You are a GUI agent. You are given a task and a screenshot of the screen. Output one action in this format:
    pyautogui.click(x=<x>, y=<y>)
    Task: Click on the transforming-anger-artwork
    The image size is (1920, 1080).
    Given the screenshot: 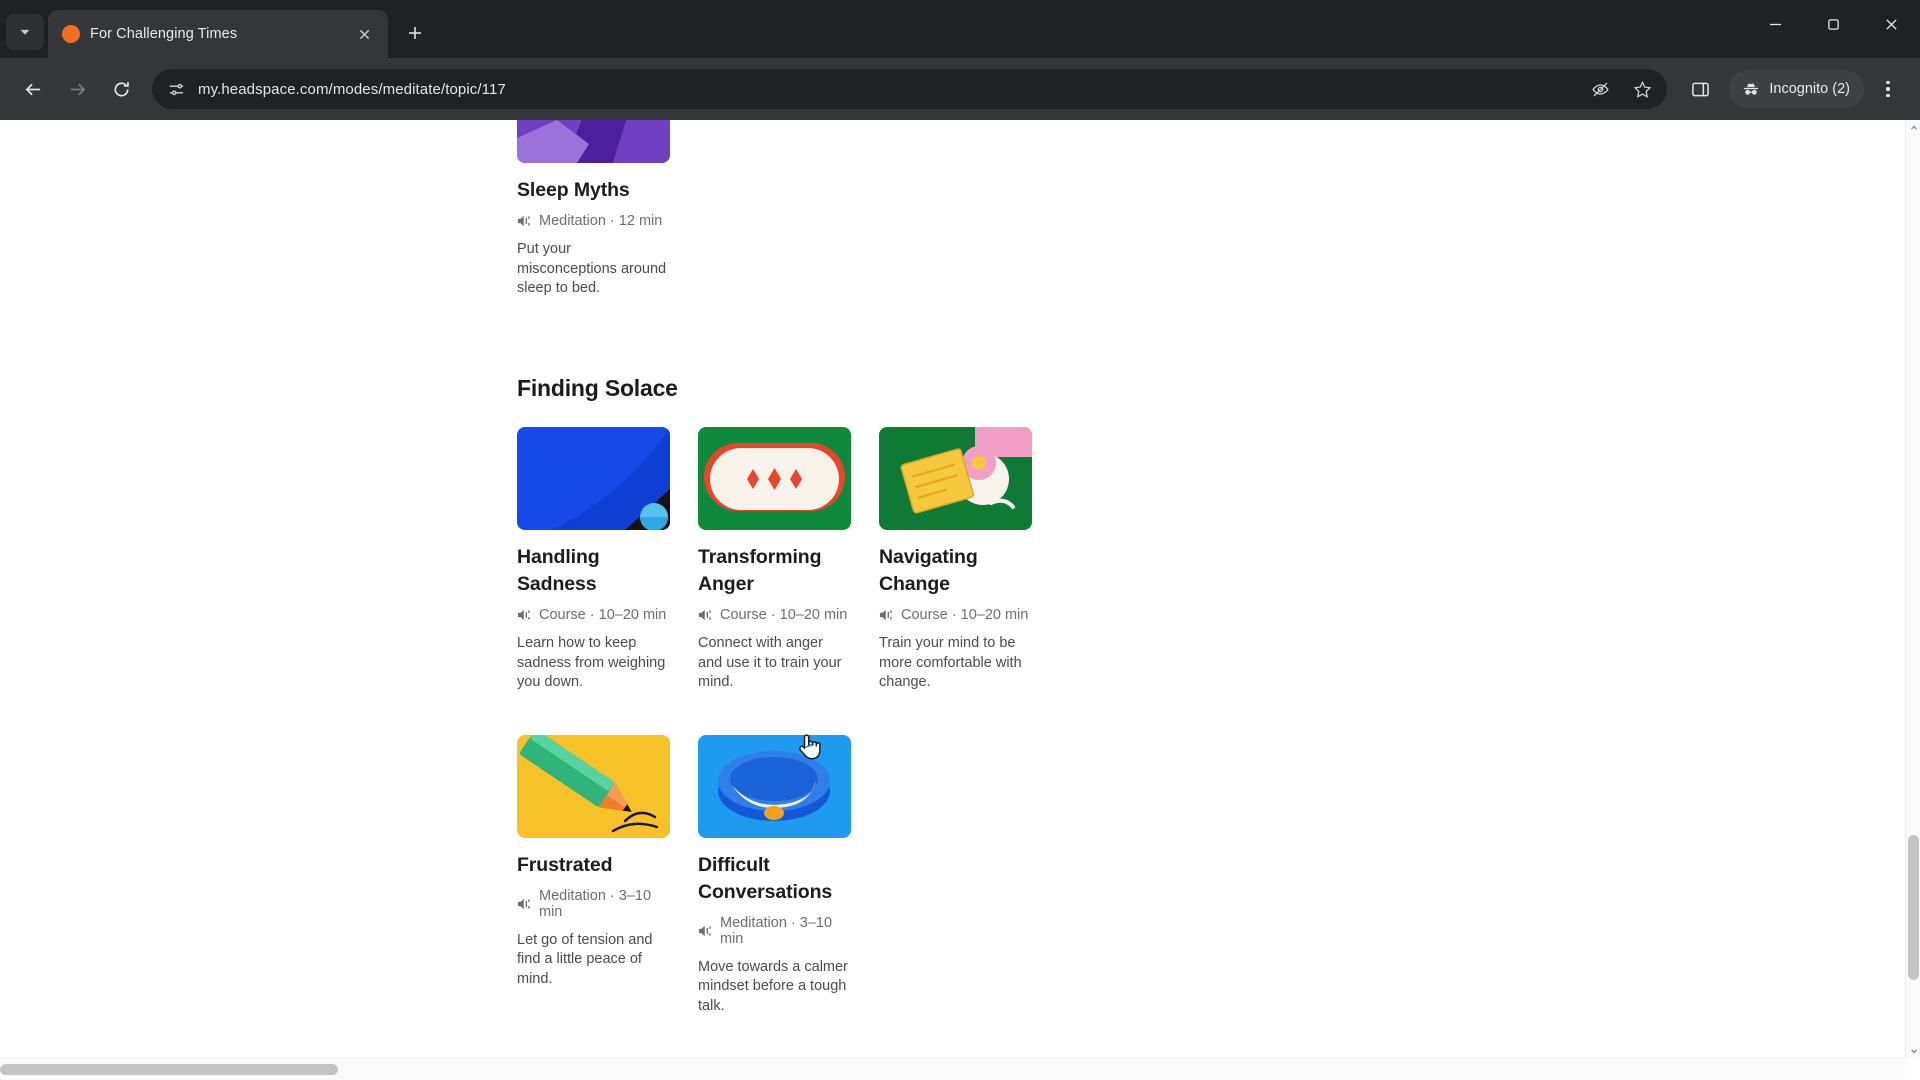 What is the action you would take?
    pyautogui.click(x=774, y=478)
    